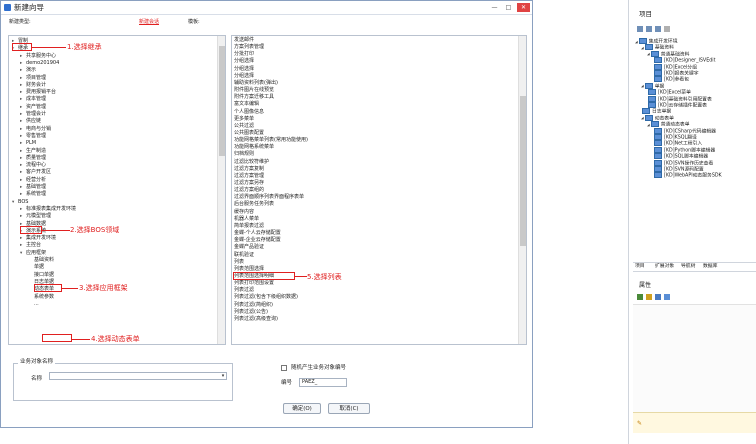 This screenshot has width=756, height=444. Describe the element at coordinates (30, 121) in the screenshot. I see `tree-node: ▸ 供应链` at that location.